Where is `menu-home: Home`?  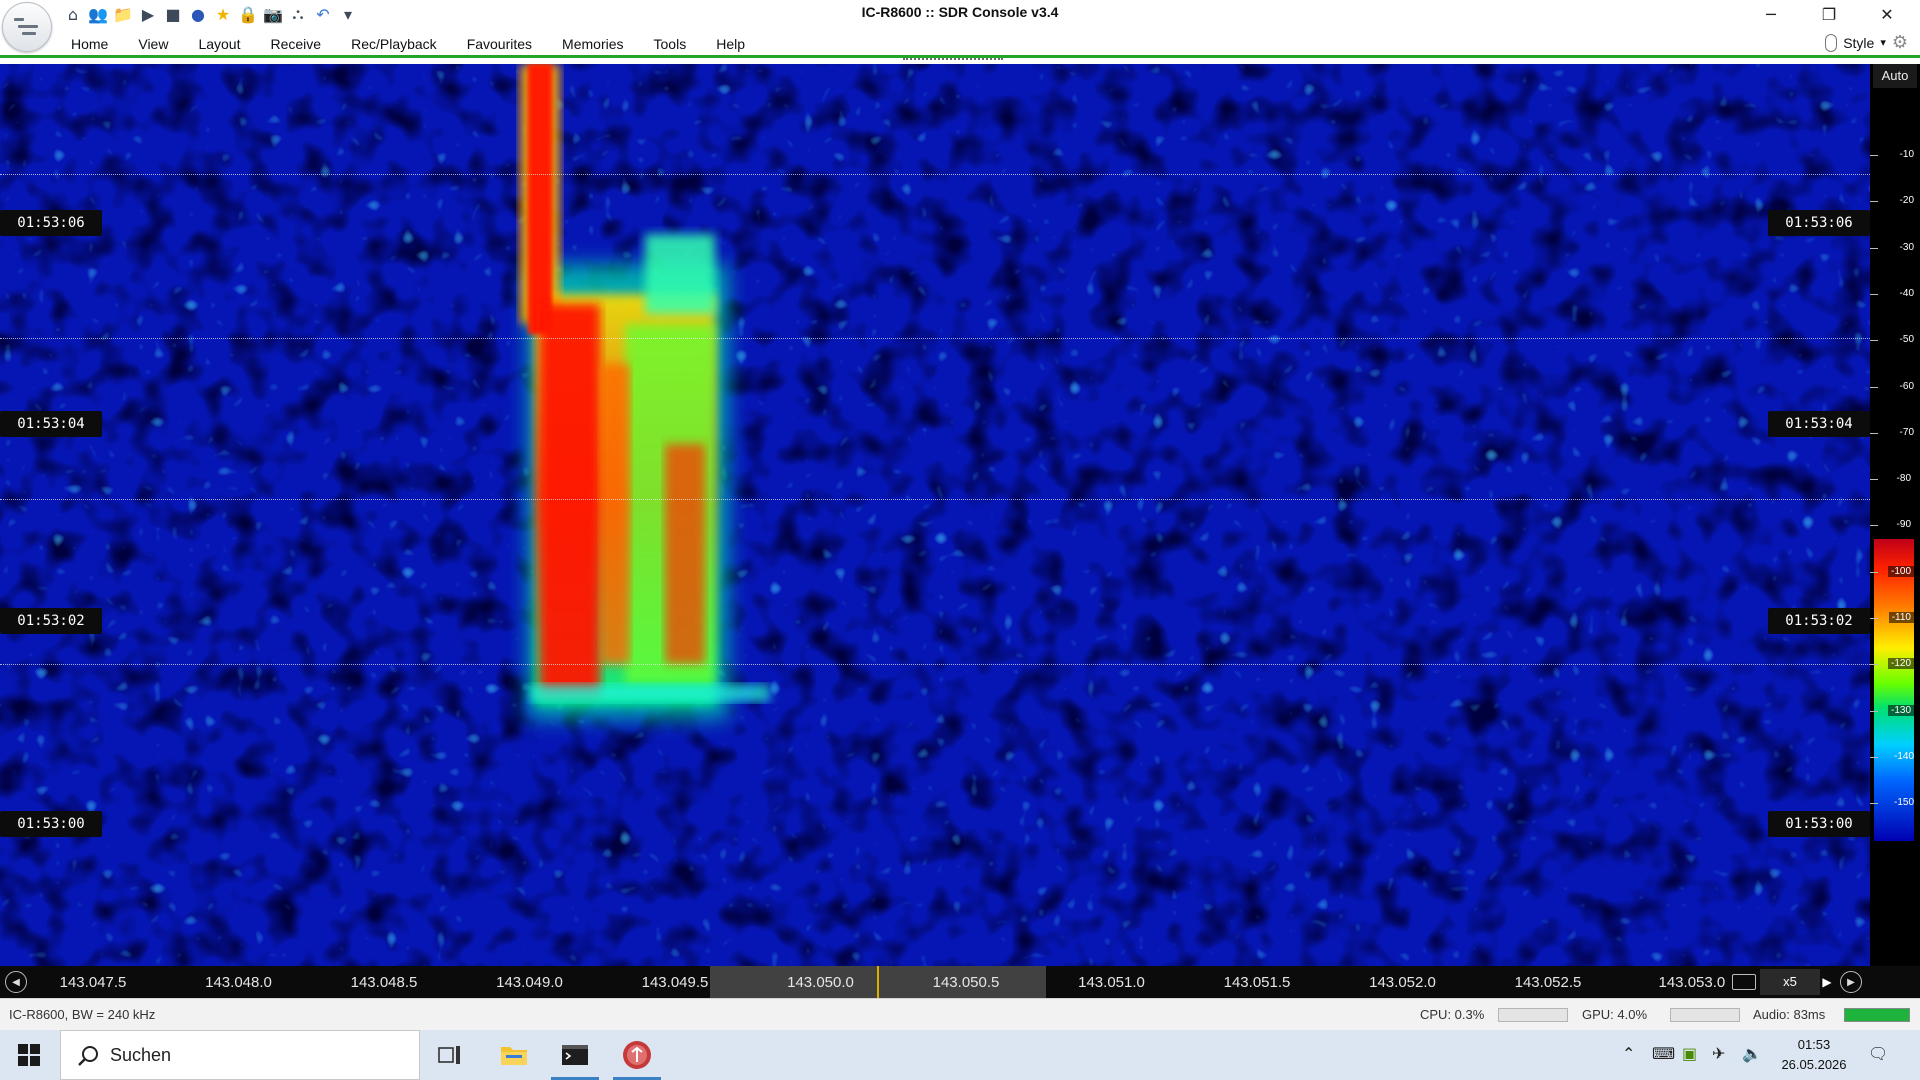 menu-home: Home is located at coordinates (90, 44).